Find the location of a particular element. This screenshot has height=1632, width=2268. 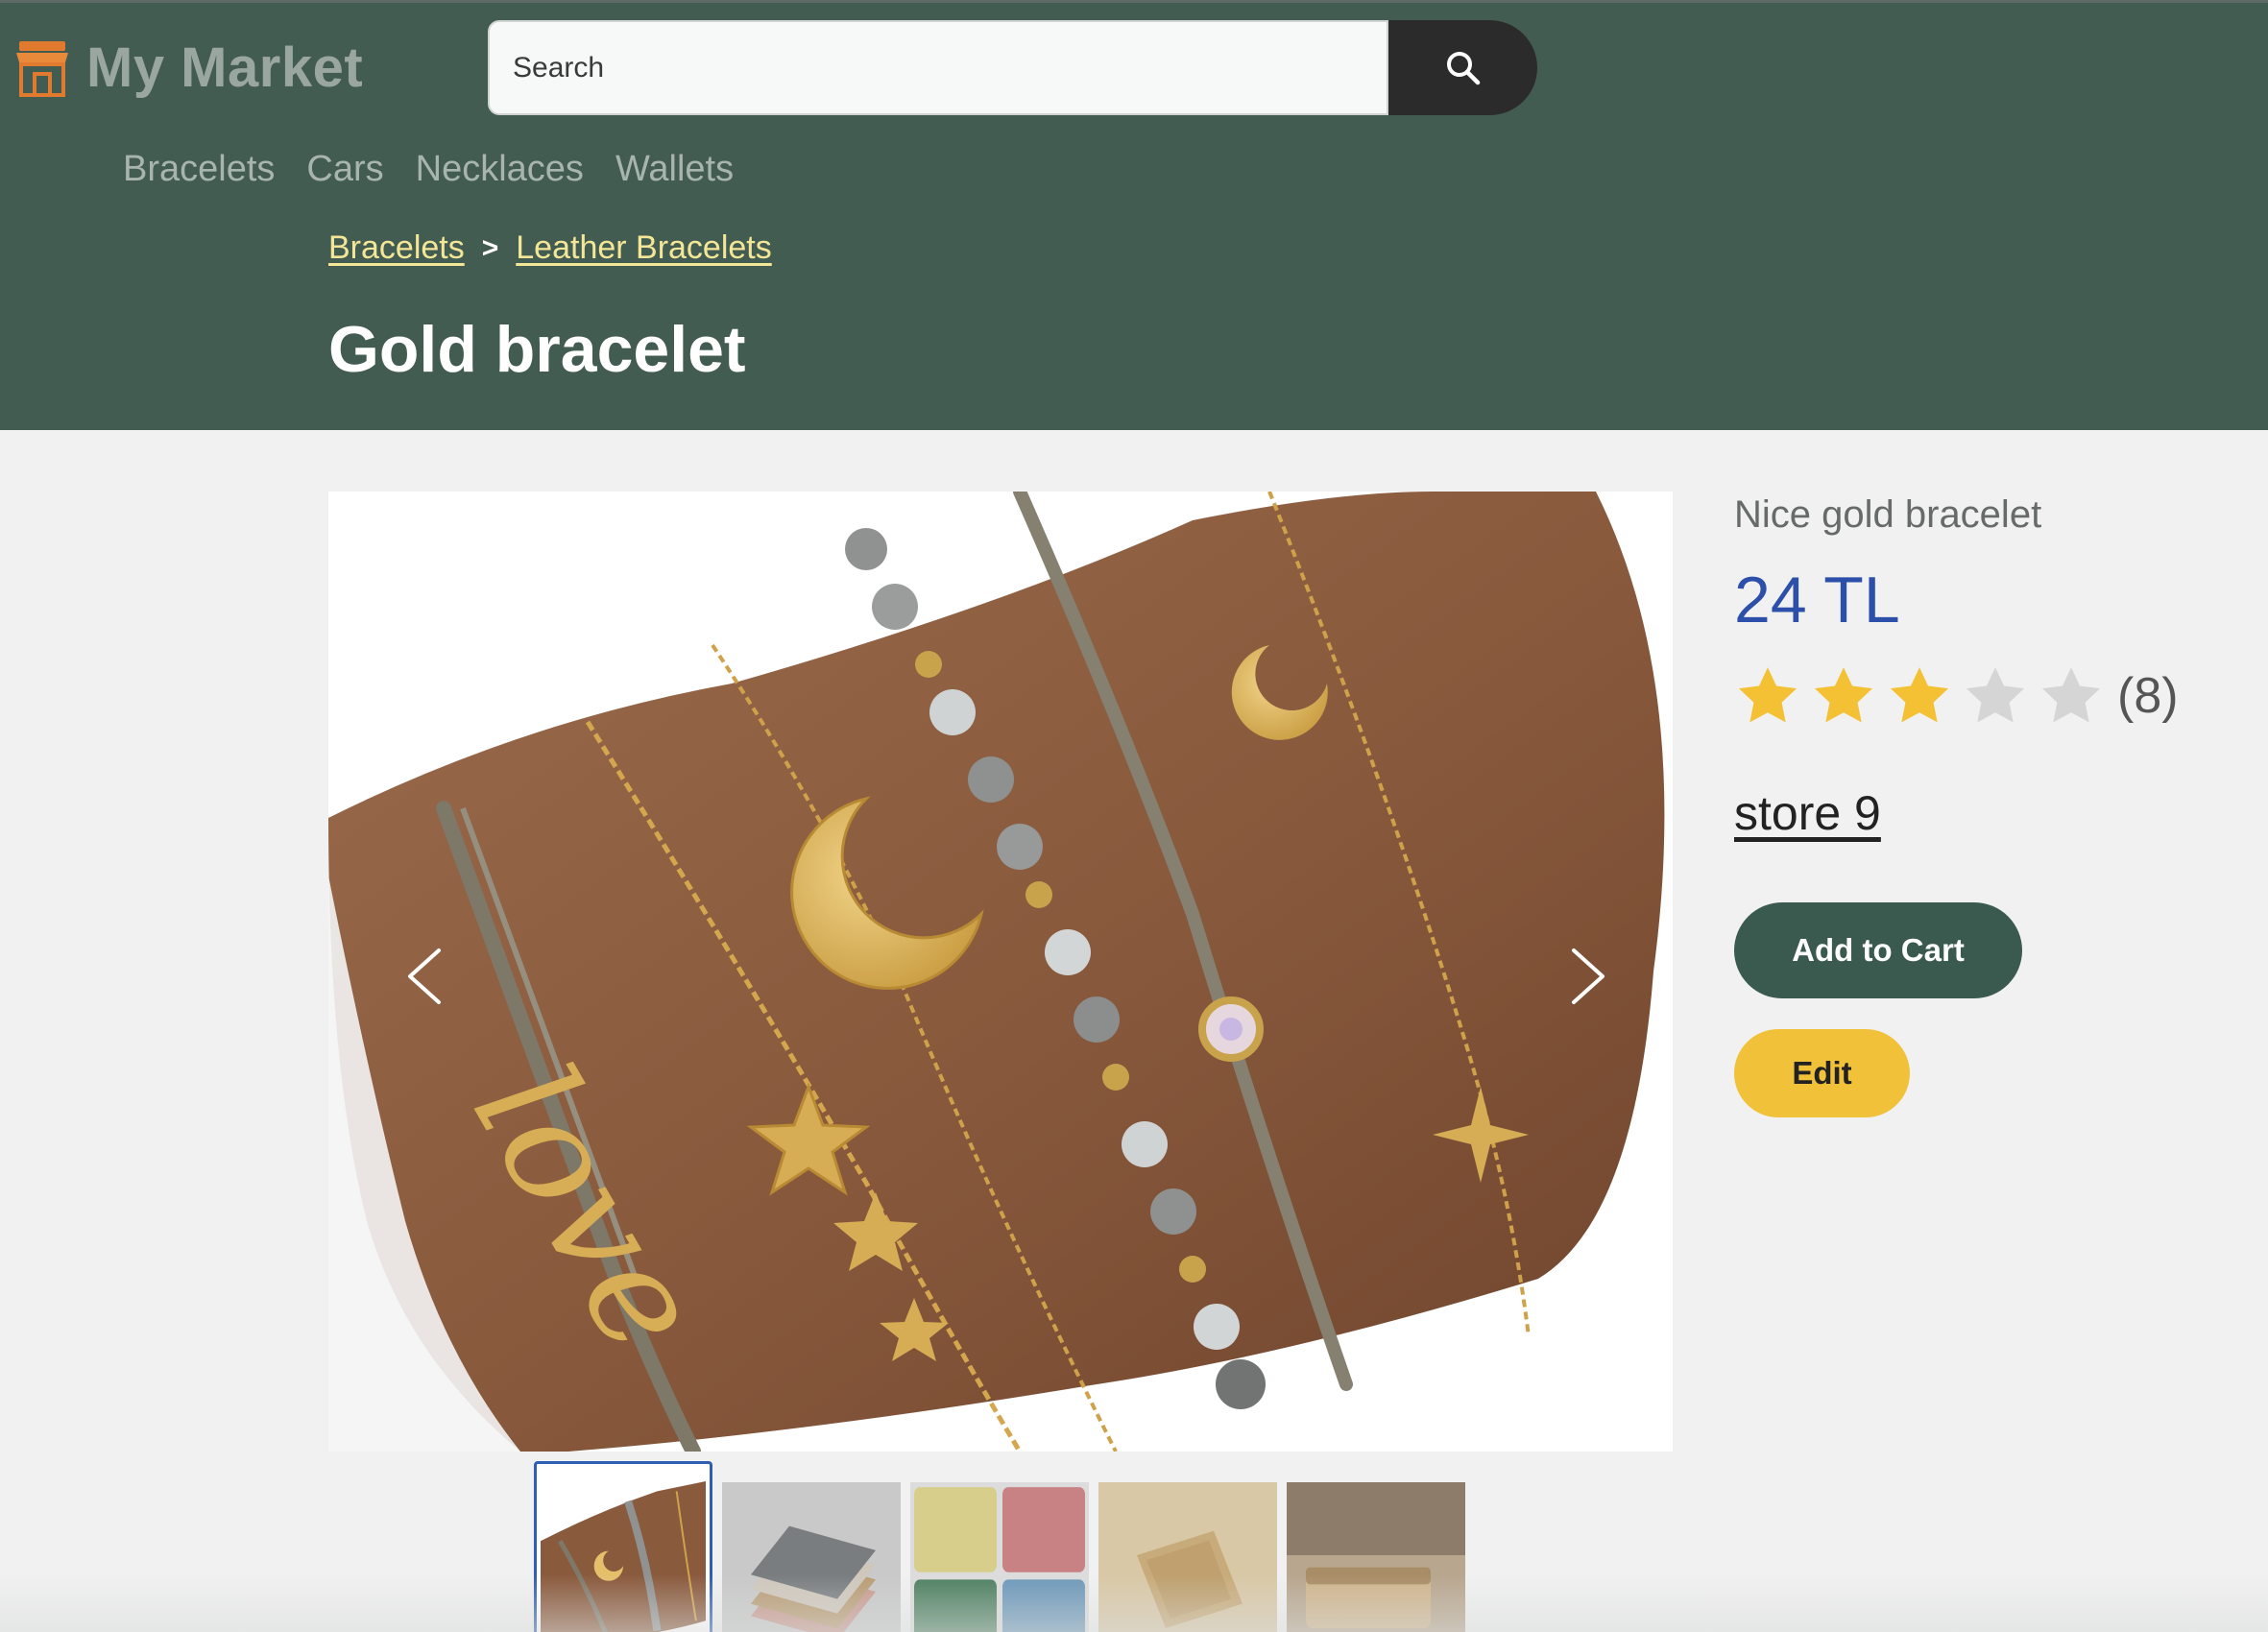

breadcrumb-link-leather-bracelets: Leather Bracelets is located at coordinates (644, 248).